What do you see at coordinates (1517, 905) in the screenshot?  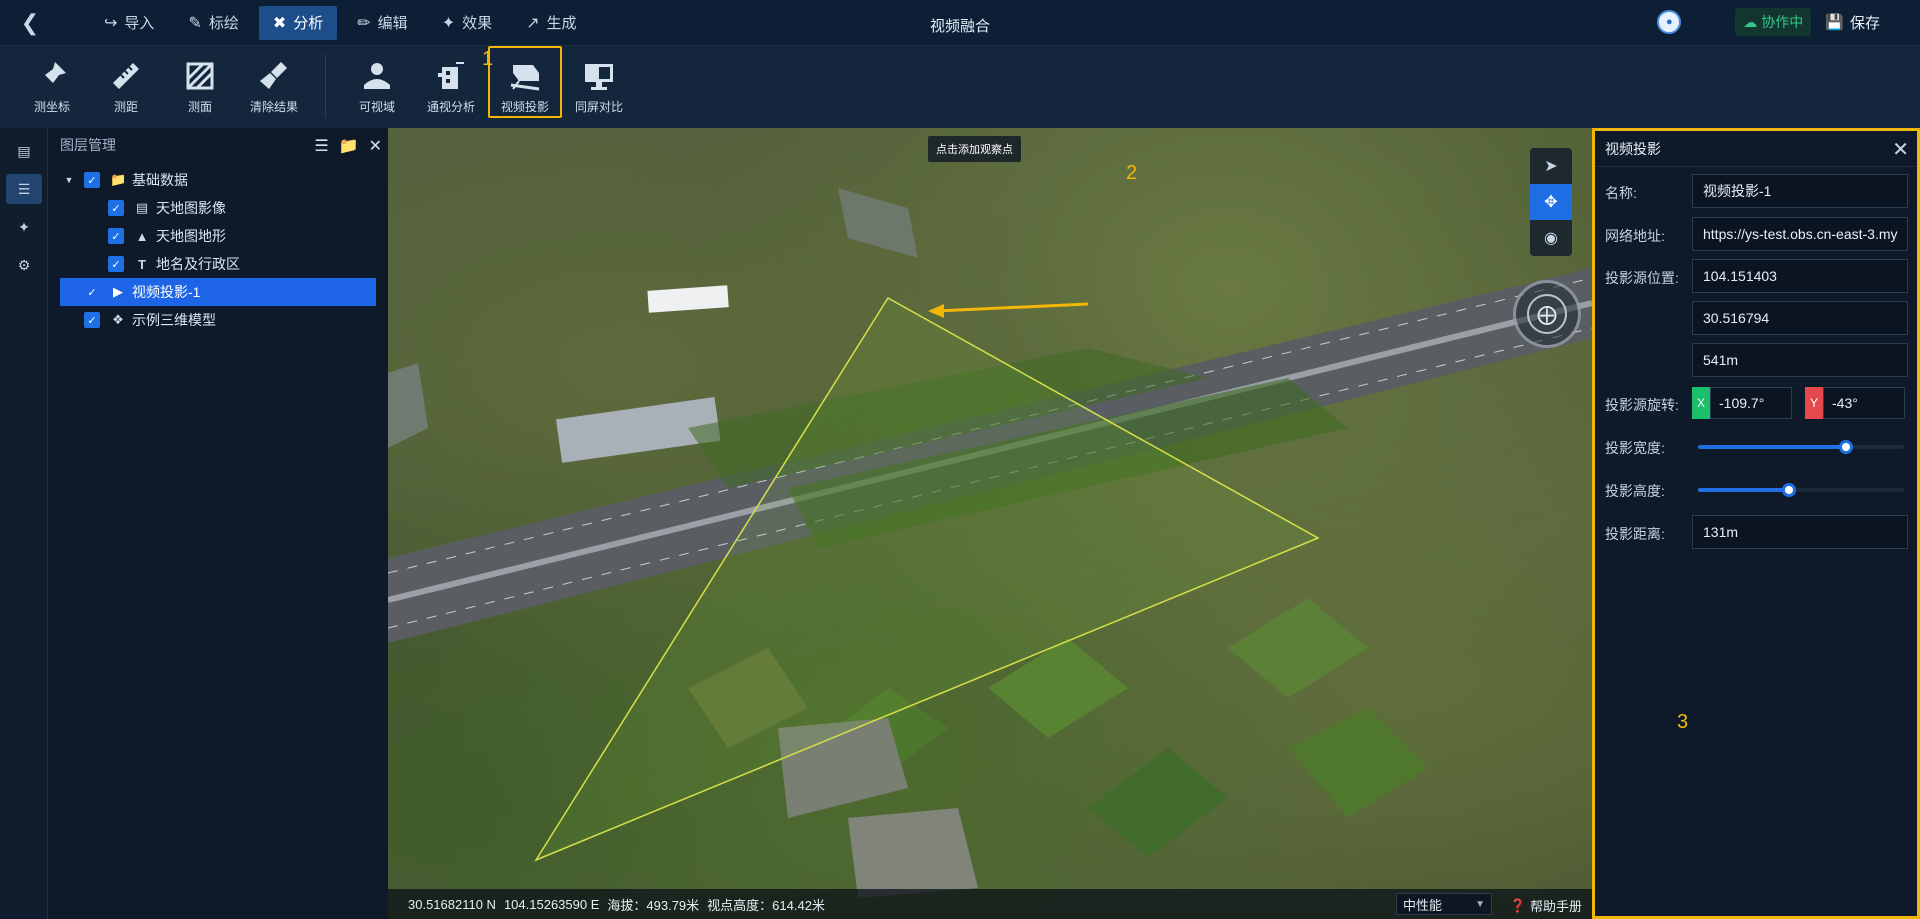 I see `question-icon: ❓` at bounding box center [1517, 905].